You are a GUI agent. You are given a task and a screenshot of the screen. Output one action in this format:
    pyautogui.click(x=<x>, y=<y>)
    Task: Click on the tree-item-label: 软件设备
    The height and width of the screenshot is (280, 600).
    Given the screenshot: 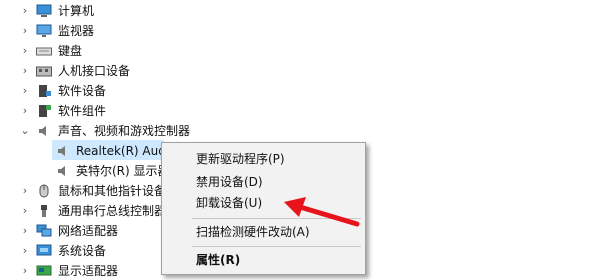 What is the action you would take?
    pyautogui.click(x=82, y=91)
    